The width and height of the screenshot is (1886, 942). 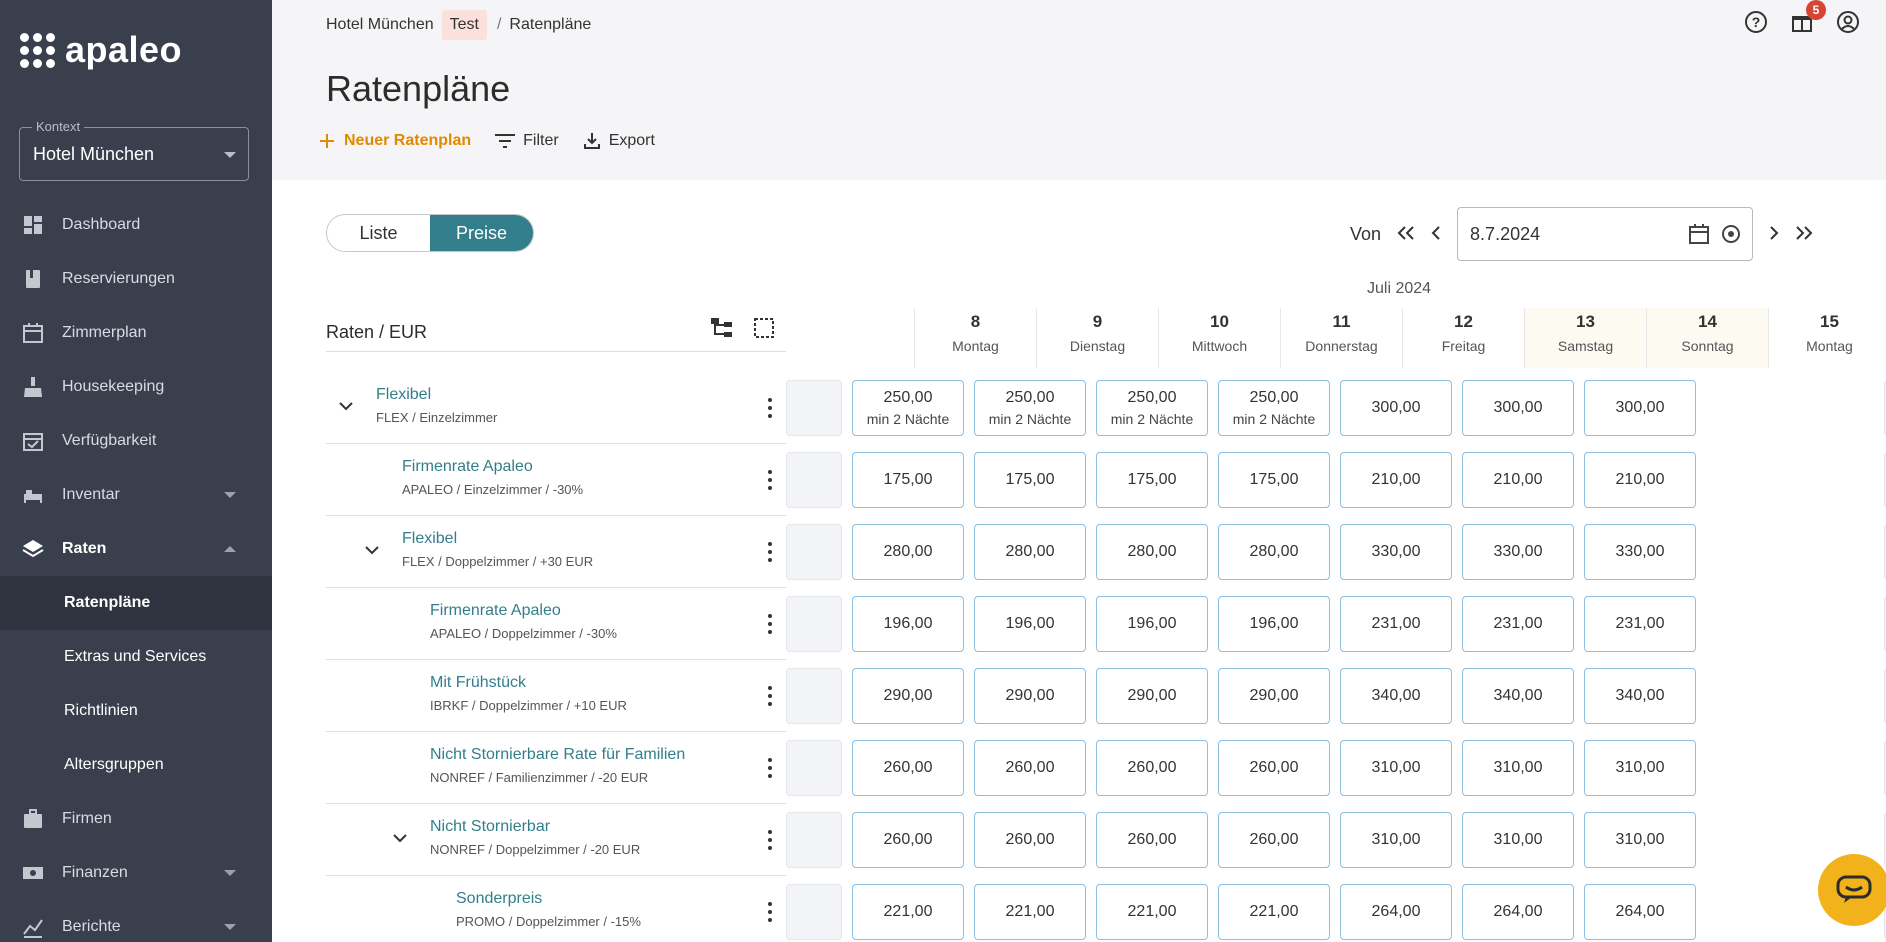 What do you see at coordinates (1406, 234) in the screenshot?
I see `jump-back-icon` at bounding box center [1406, 234].